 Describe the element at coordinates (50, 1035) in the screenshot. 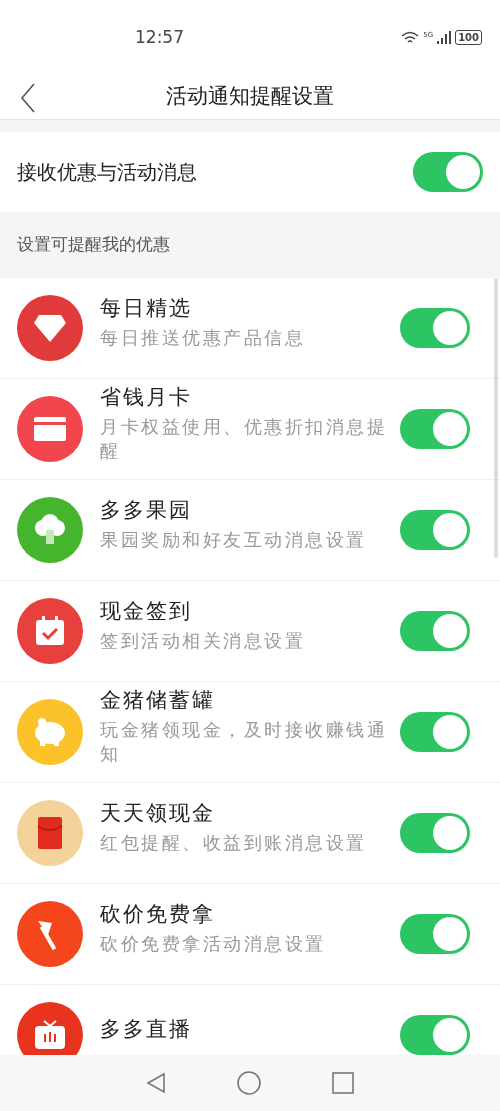

I see `tv-icon` at that location.